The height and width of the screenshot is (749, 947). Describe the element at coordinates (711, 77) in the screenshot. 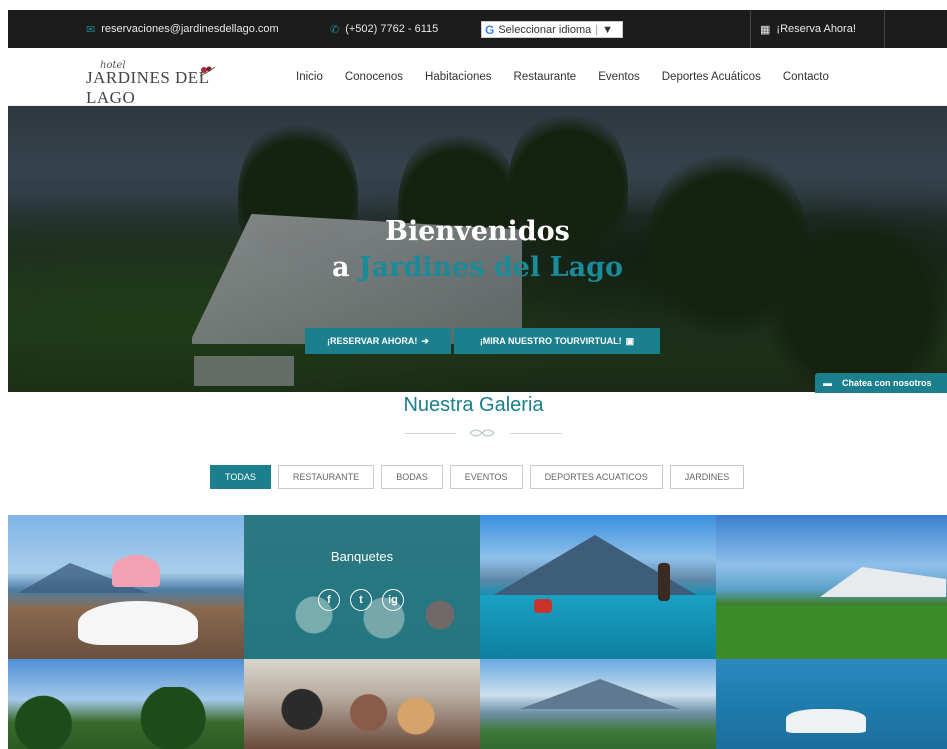

I see `nav-deportes-acuaticos: Deportes Acuáticos` at that location.